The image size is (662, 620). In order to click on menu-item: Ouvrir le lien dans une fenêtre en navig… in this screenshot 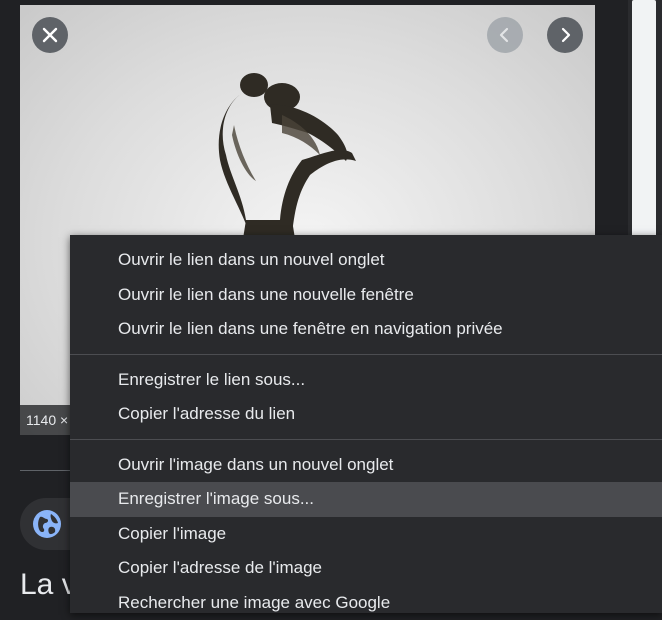, I will do `click(366, 329)`.